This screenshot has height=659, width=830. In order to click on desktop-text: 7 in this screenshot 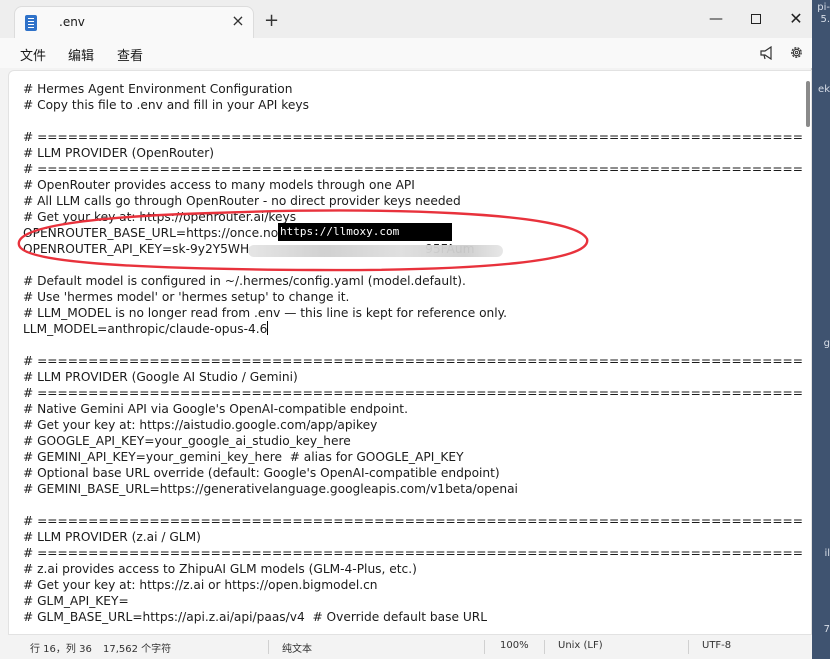, I will do `click(826, 629)`.